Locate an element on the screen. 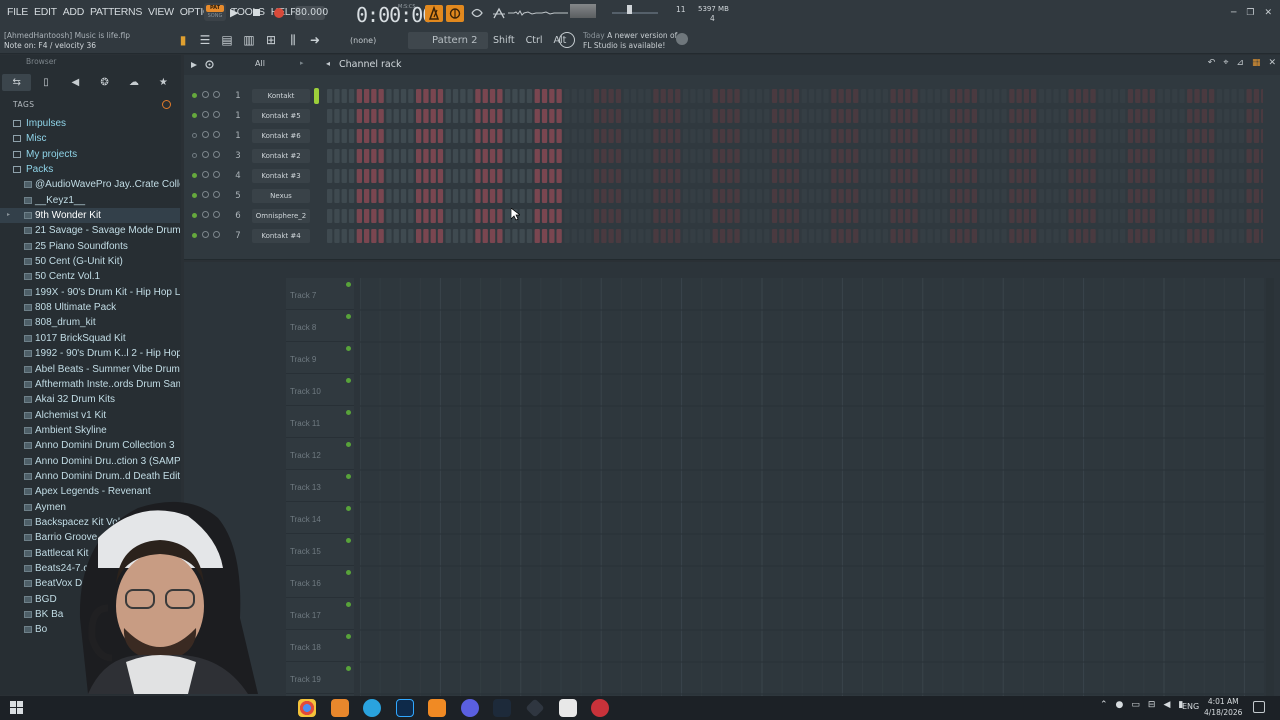 The width and height of the screenshot is (1280, 720). browser-item: My projects is located at coordinates (90, 154).